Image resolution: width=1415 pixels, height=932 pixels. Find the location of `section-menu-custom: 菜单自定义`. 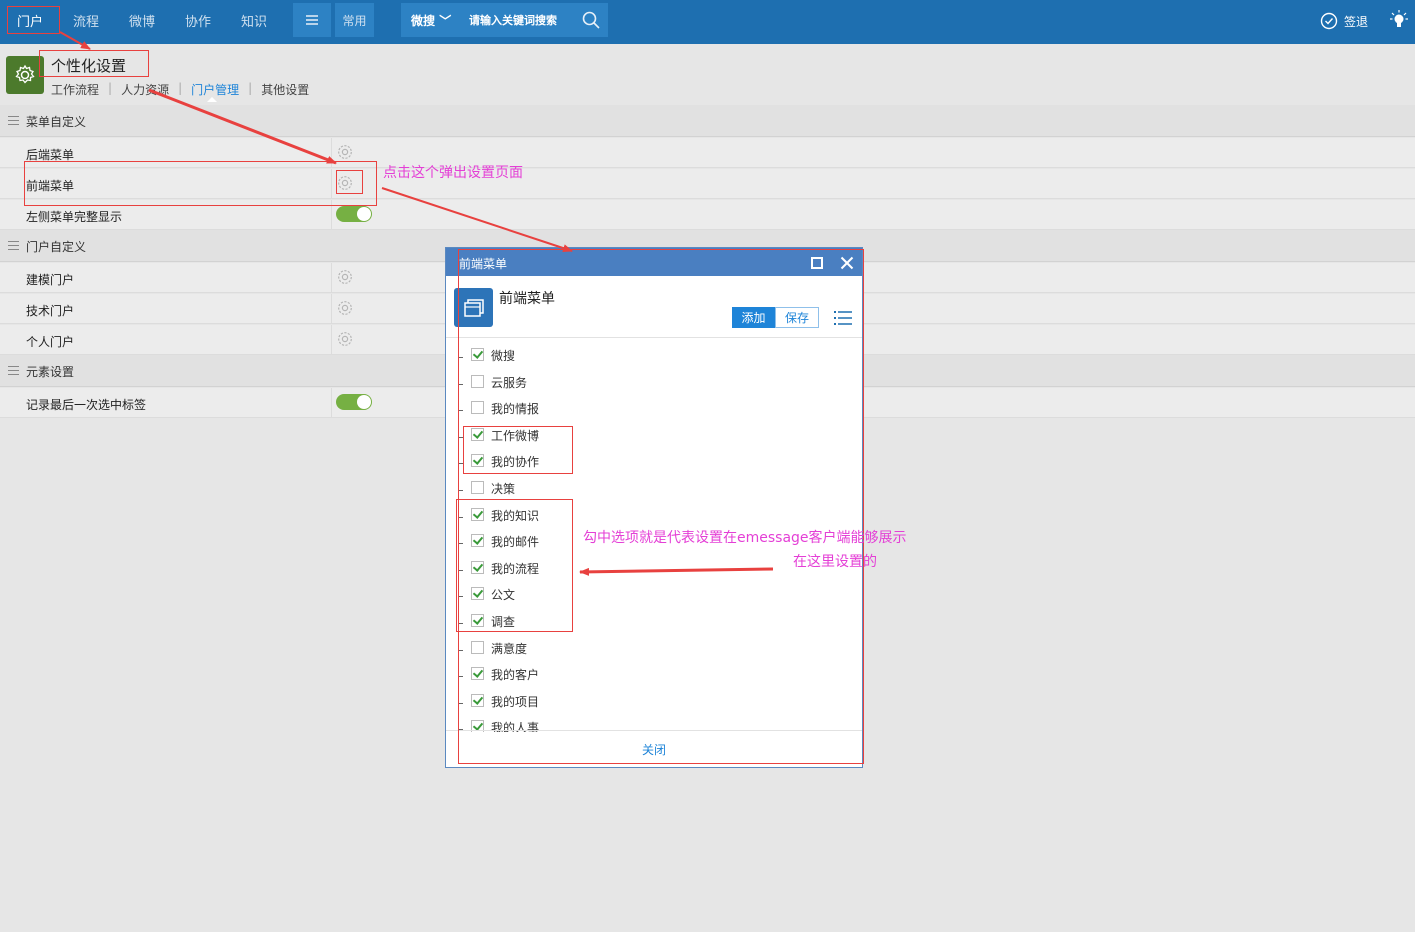

section-menu-custom: 菜单自定义 is located at coordinates (707, 121).